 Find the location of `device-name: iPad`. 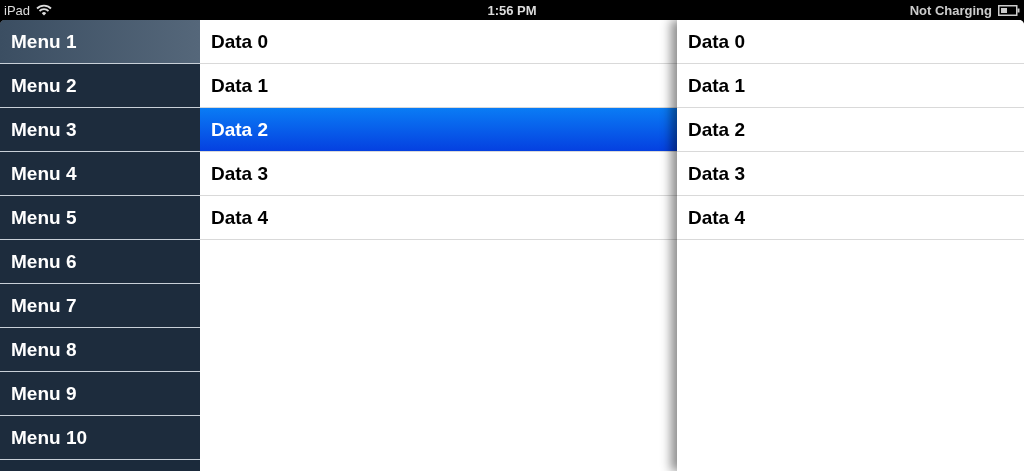

device-name: iPad is located at coordinates (17, 10).